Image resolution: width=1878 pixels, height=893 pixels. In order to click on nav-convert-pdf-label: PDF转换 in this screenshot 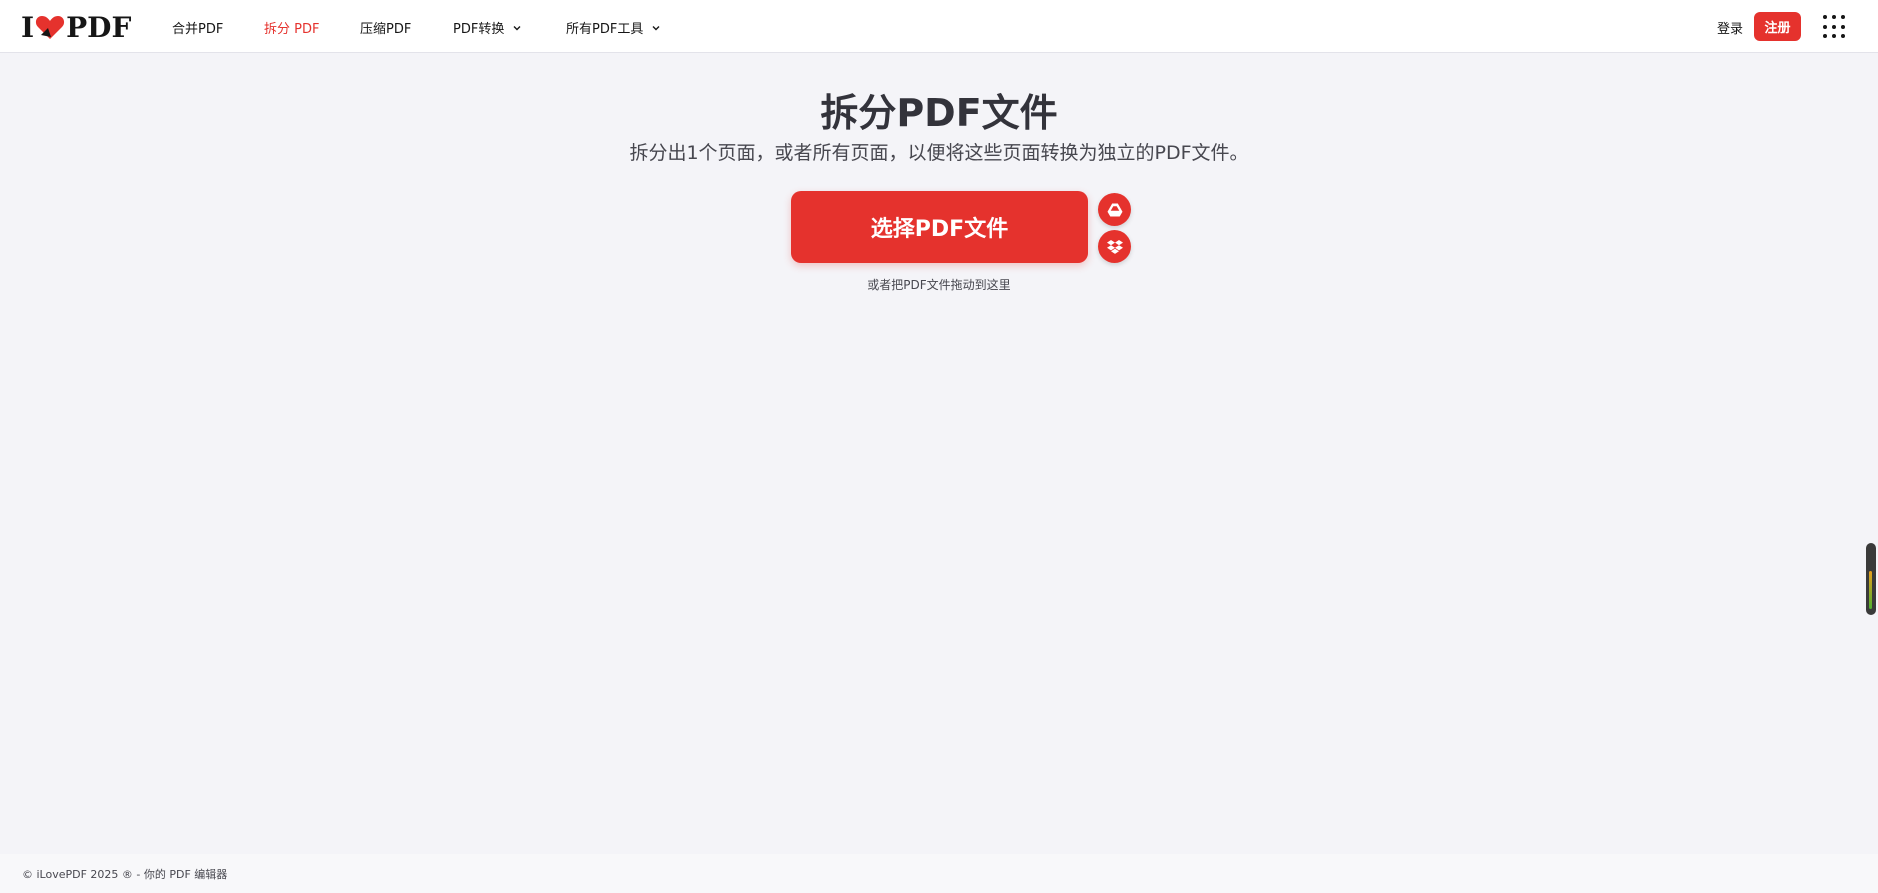, I will do `click(479, 29)`.